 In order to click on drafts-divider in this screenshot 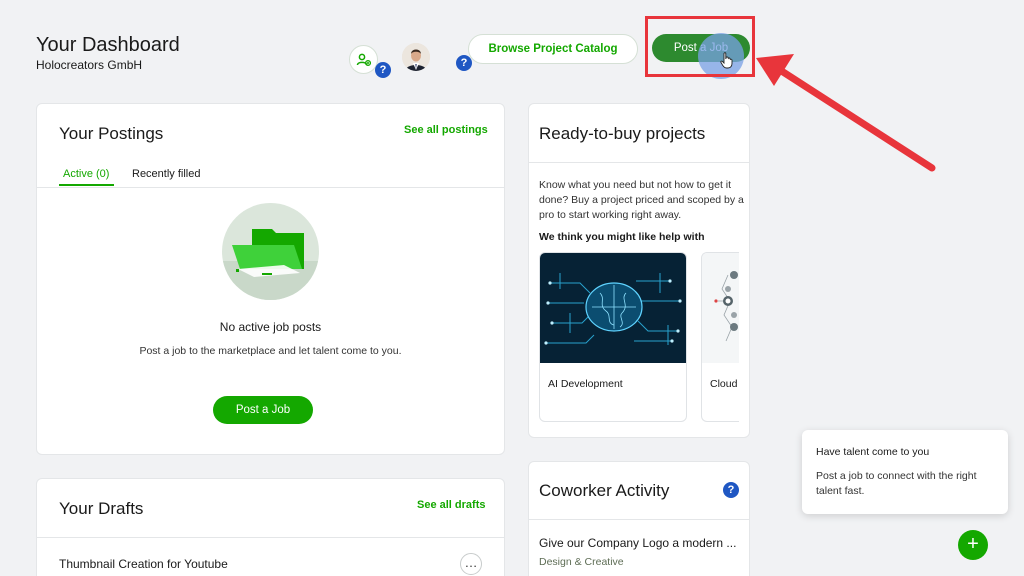, I will do `click(270, 537)`.